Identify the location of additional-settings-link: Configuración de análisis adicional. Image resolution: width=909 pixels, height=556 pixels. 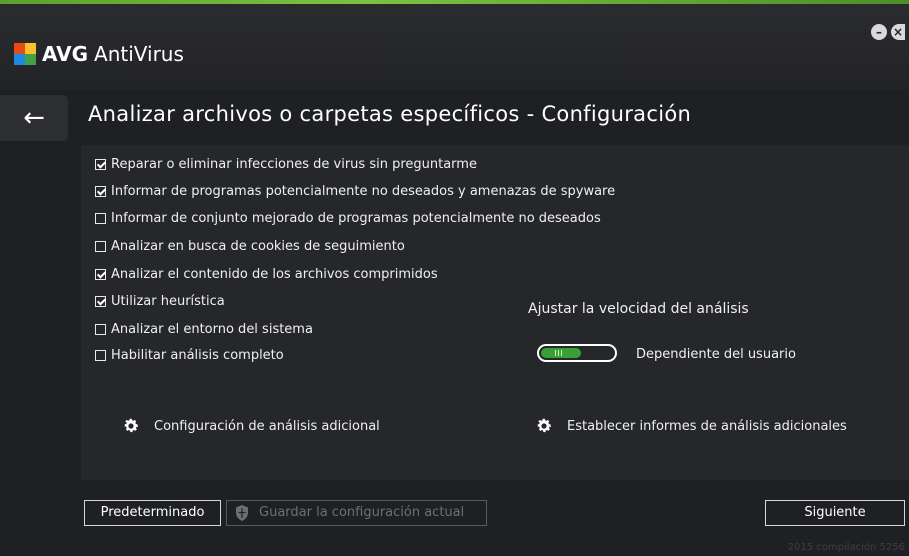
(251, 426).